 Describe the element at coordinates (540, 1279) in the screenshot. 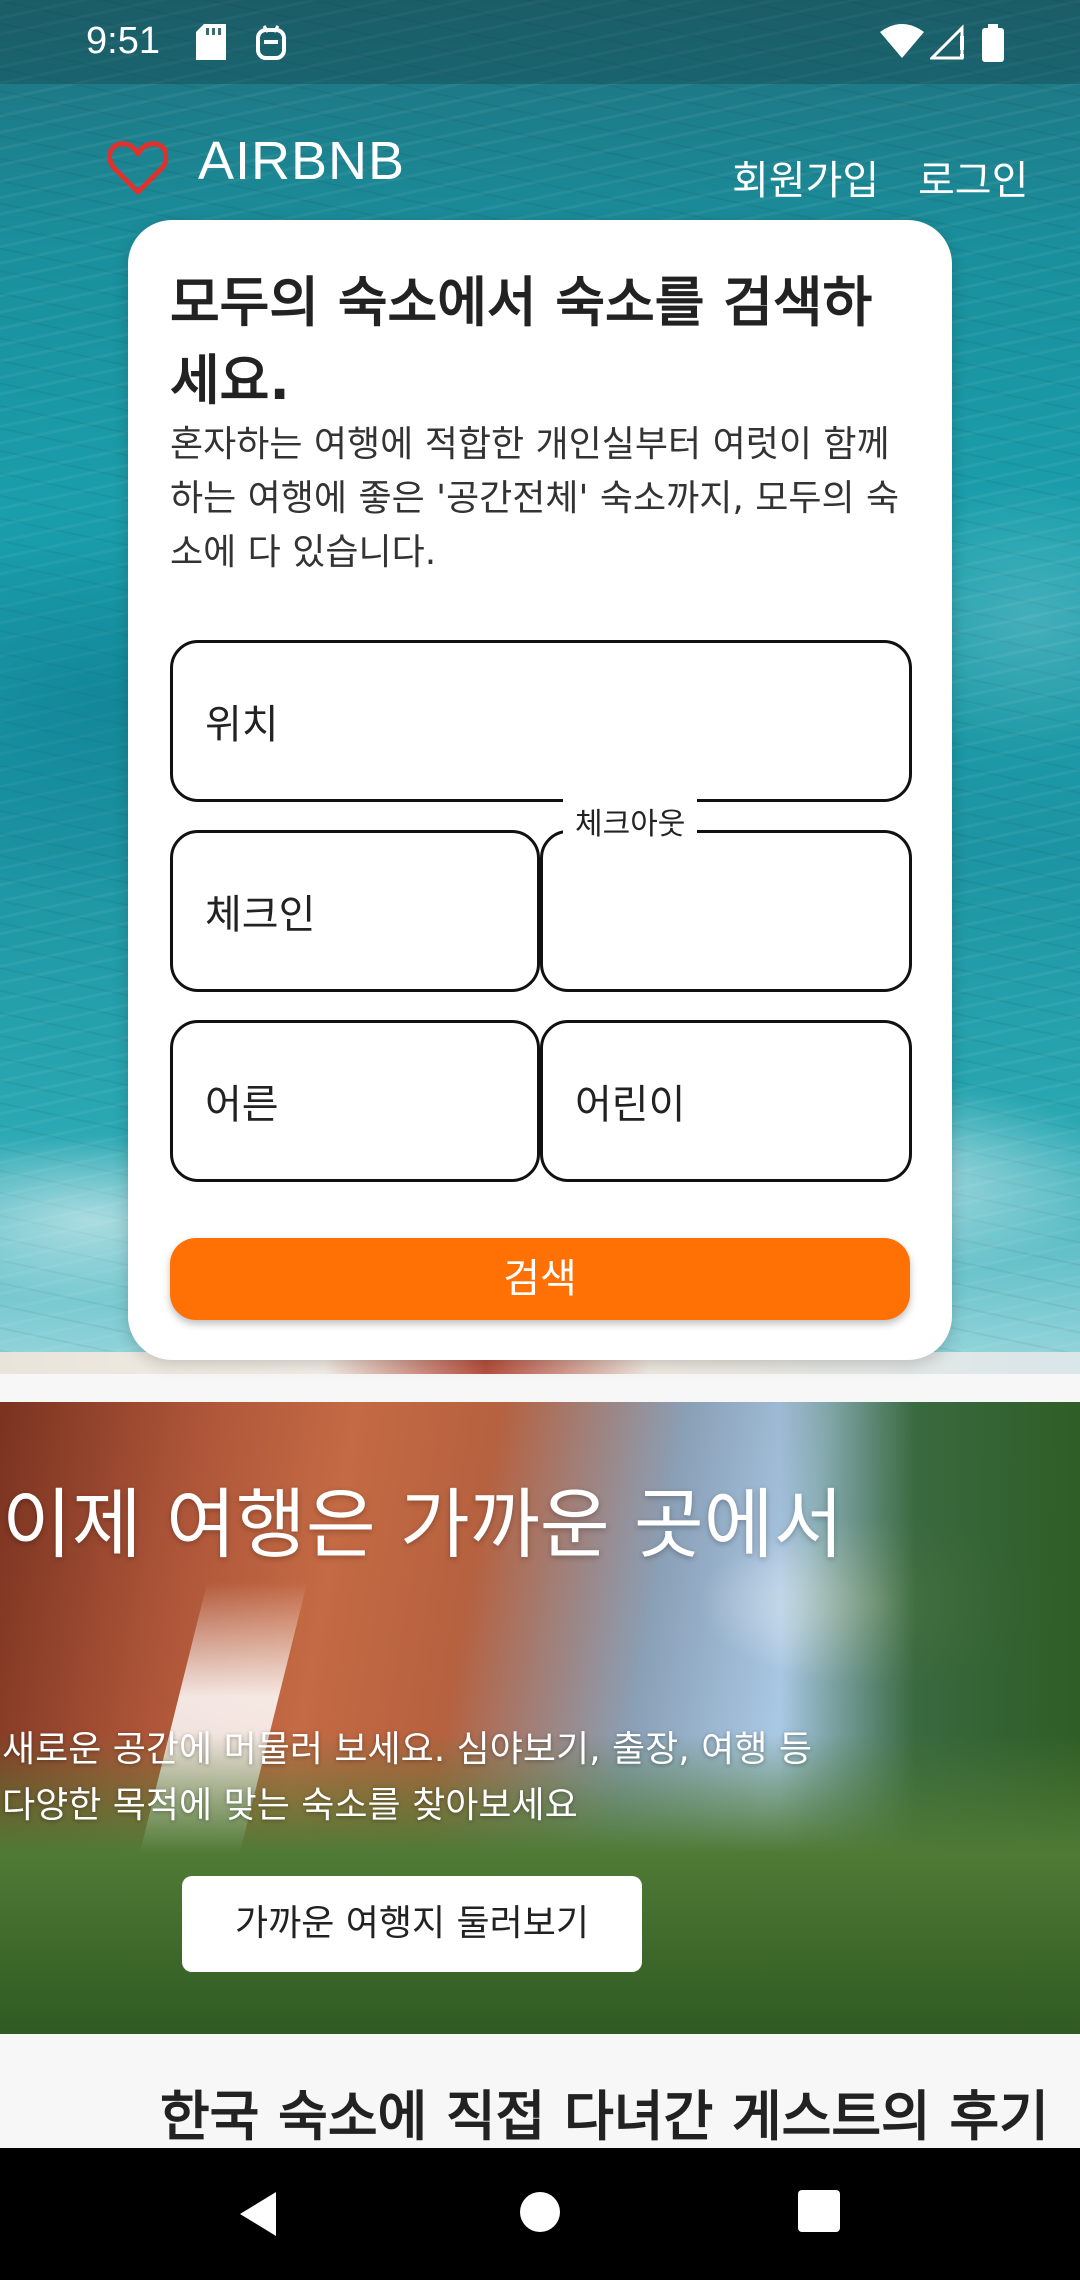

I see `search-button: 검색` at that location.